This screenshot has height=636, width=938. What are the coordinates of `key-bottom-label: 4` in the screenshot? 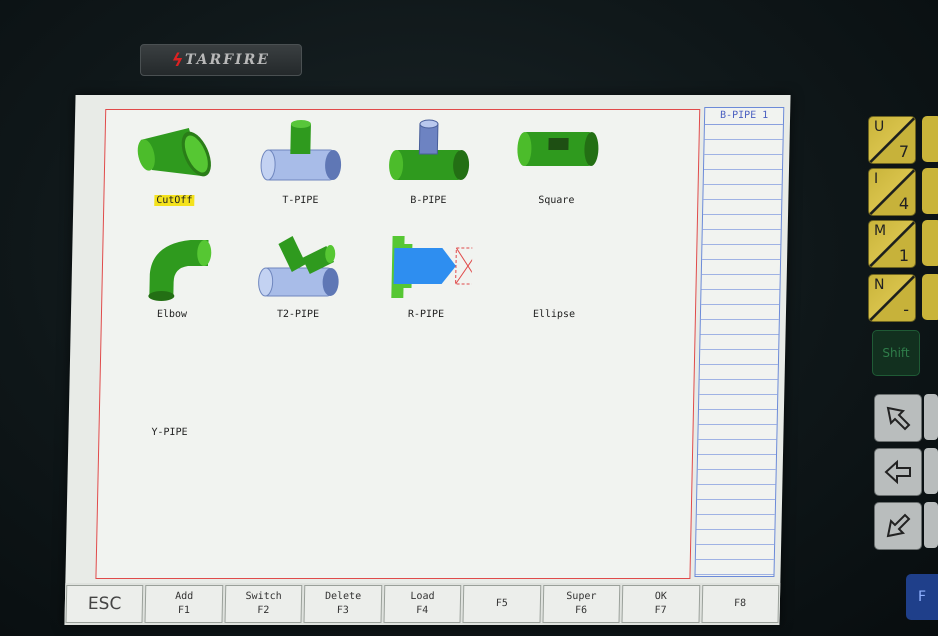 It's located at (903, 203).